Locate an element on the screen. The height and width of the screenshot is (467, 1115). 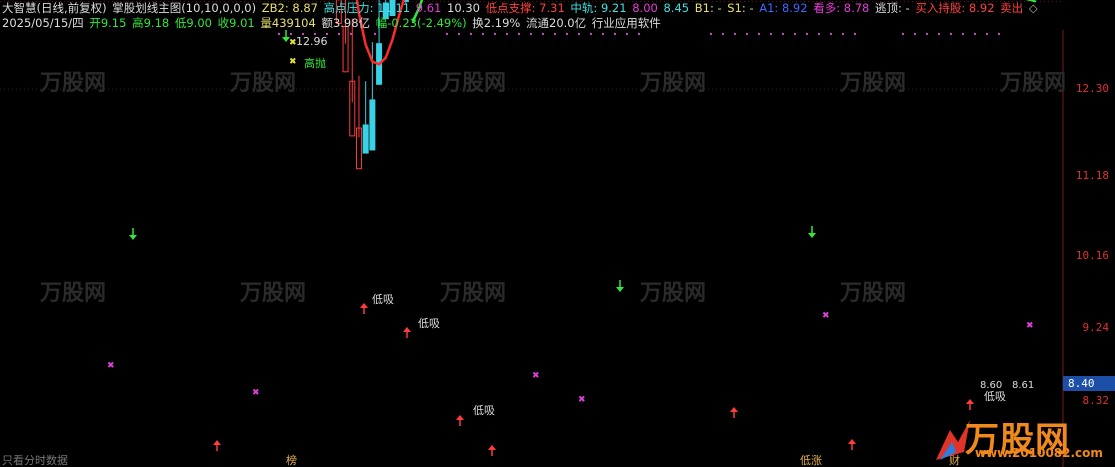
range-low-label: 8.60 is located at coordinates (991, 385).